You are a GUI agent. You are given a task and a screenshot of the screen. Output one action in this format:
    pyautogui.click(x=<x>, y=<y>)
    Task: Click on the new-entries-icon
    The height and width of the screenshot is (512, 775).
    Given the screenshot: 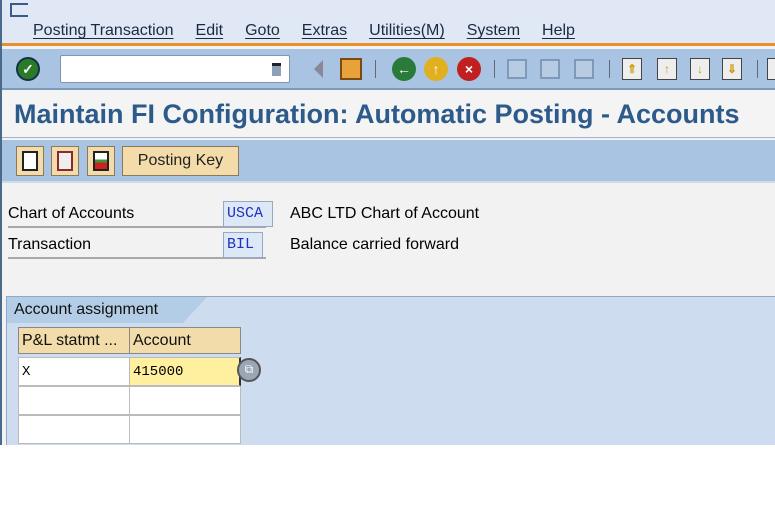 What is the action you would take?
    pyautogui.click(x=30, y=161)
    